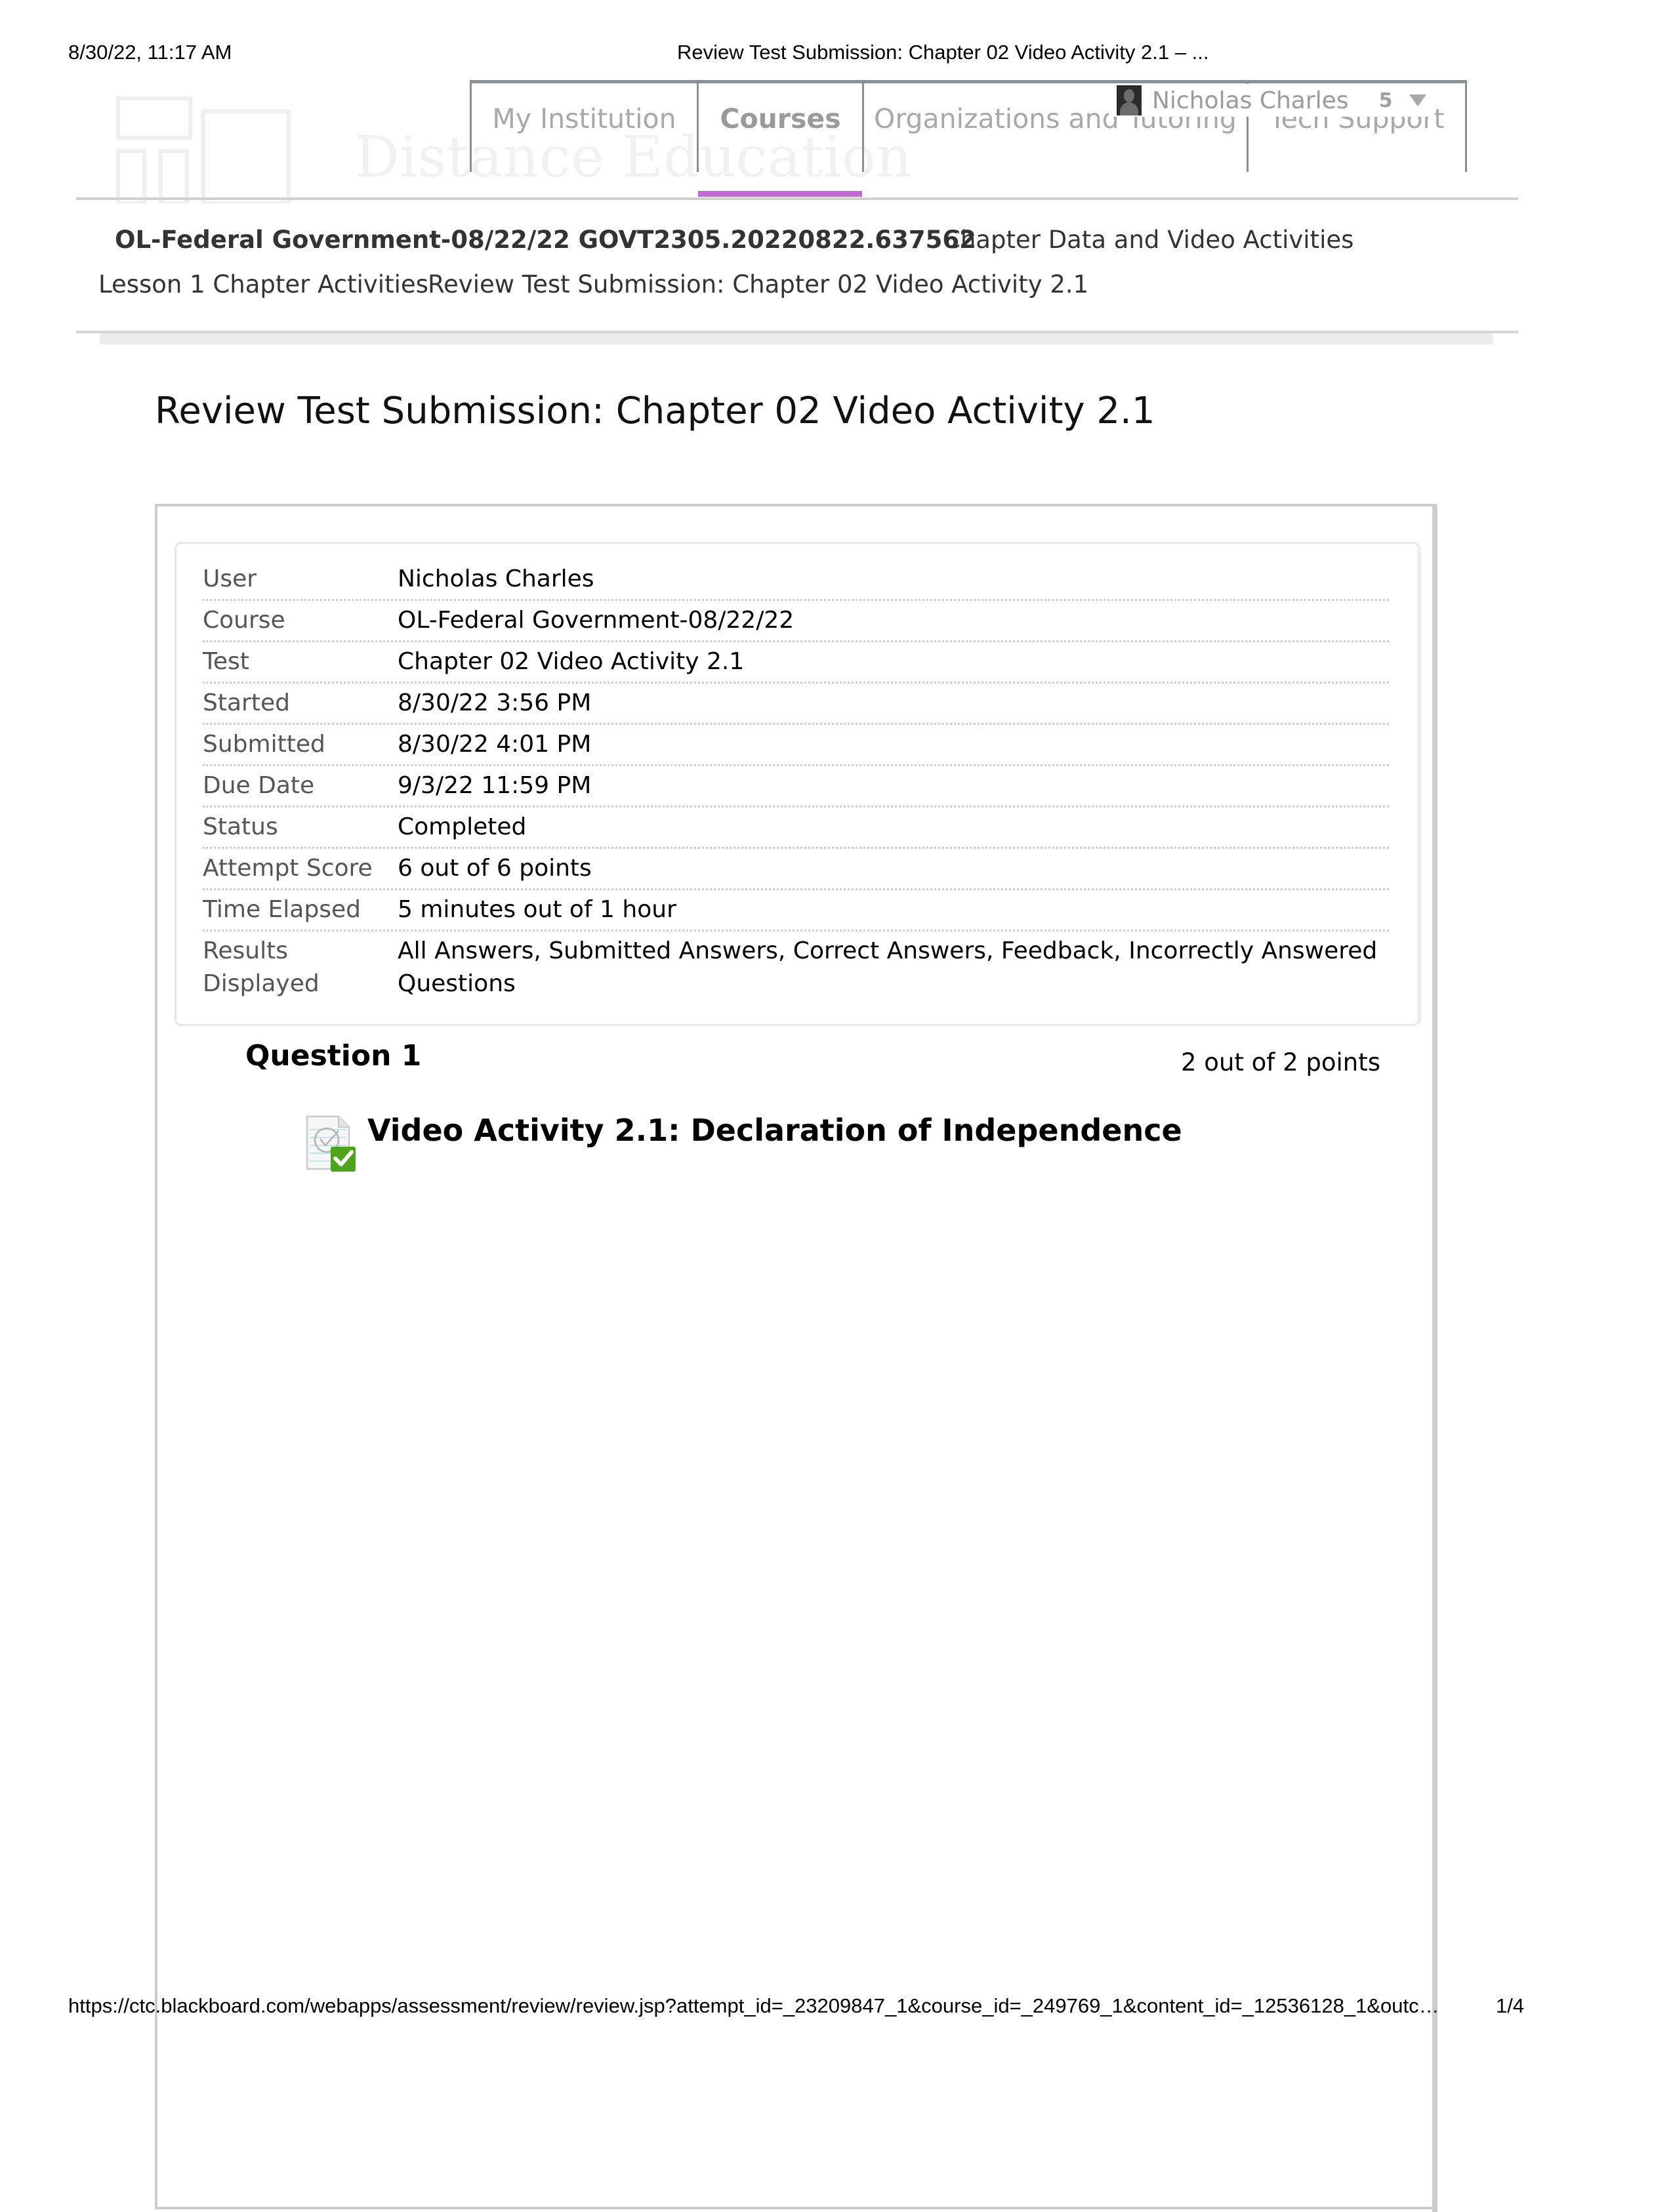 The width and height of the screenshot is (1673, 2212). I want to click on question-title: Question 1, so click(334, 1056).